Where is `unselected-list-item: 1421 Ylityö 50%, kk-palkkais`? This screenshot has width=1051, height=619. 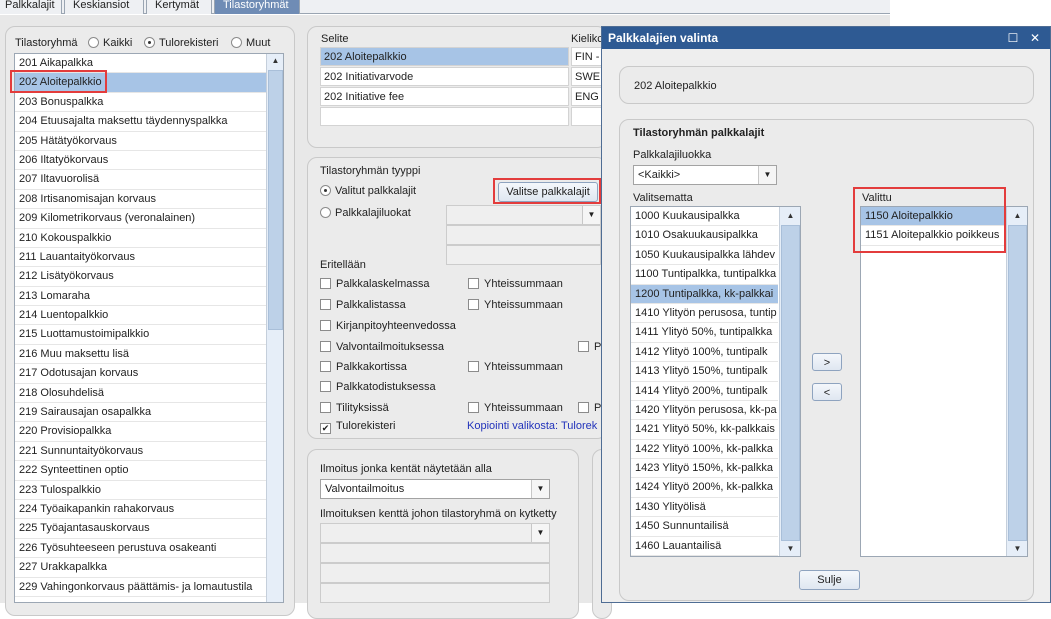 unselected-list-item: 1421 Ylityö 50%, kk-palkkais is located at coordinates (704, 430).